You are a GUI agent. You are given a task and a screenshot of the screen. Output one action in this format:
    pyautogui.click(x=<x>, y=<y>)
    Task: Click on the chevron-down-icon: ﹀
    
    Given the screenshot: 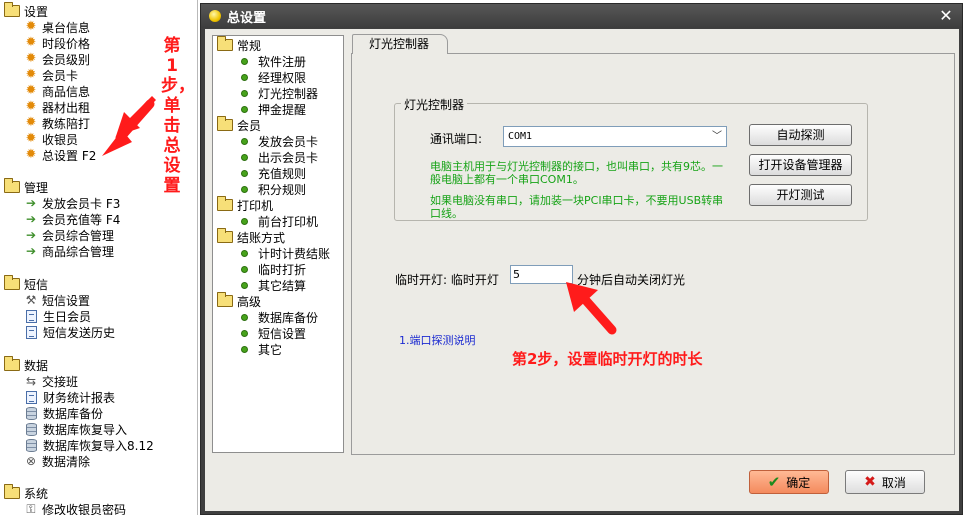 What is the action you would take?
    pyautogui.click(x=717, y=136)
    